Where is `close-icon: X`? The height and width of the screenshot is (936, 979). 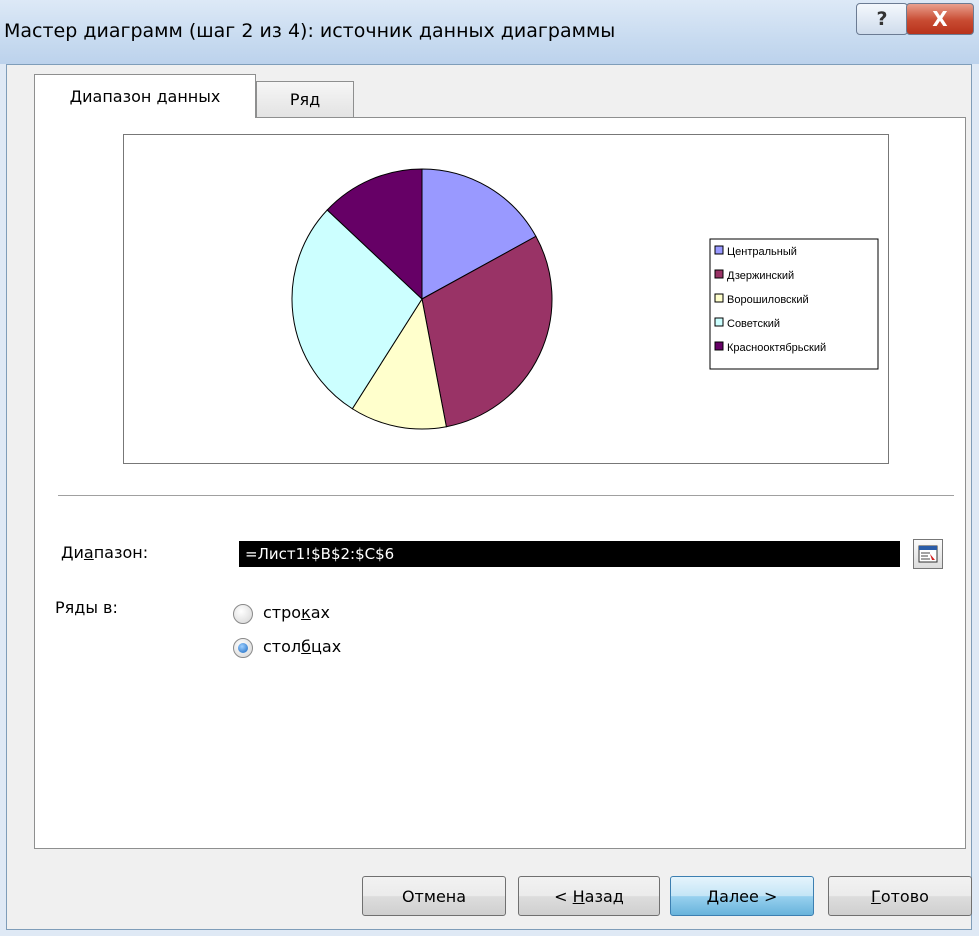
close-icon: X is located at coordinates (940, 19).